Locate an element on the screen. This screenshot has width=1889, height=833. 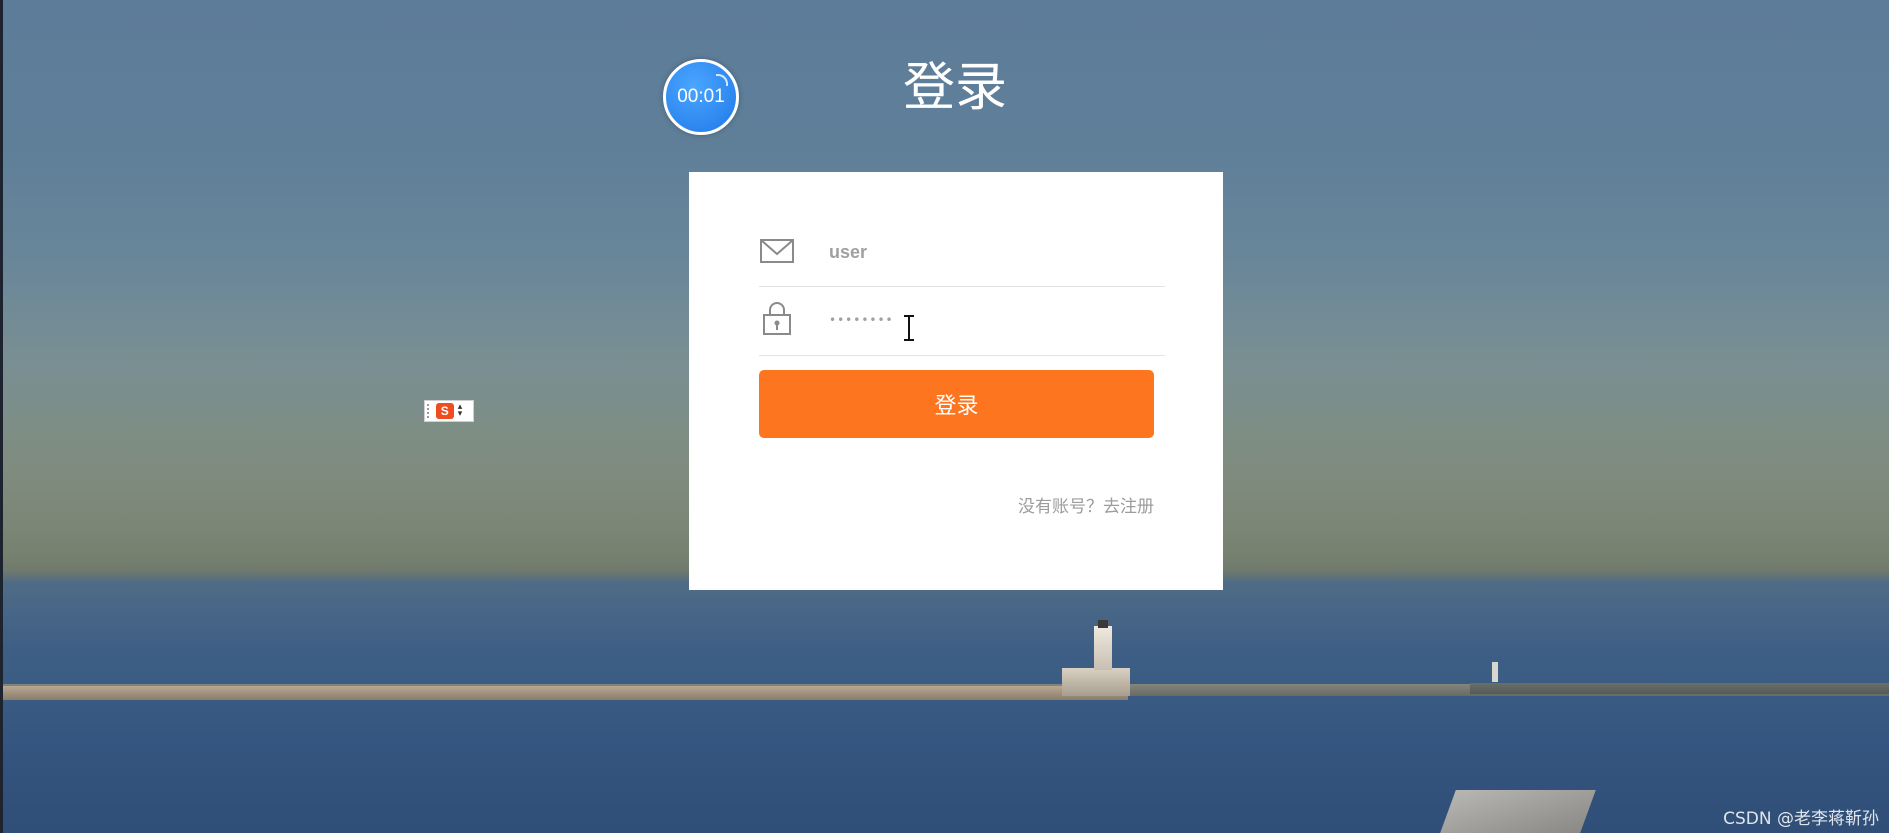
username-input is located at coordinates (989, 252).